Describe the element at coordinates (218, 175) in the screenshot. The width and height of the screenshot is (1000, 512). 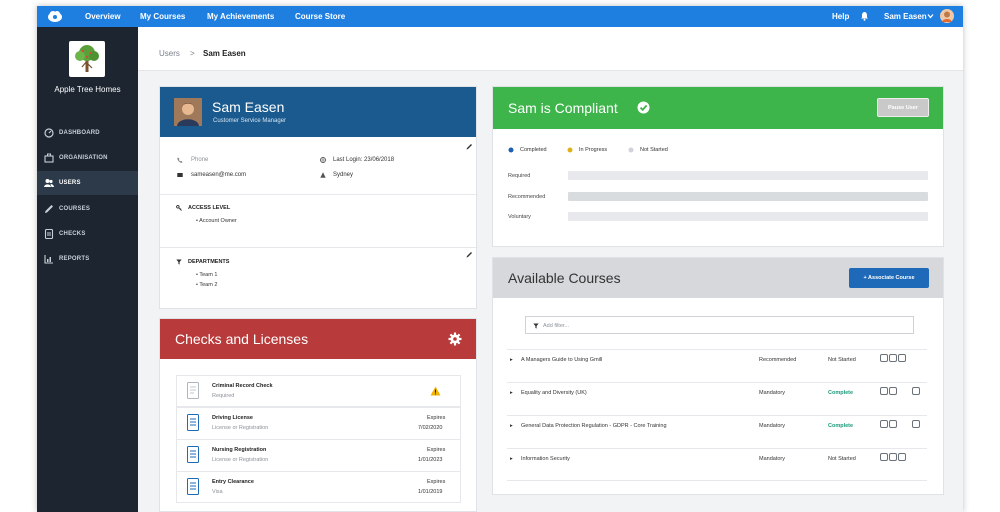
I see `email-value: sameasen@me.com` at that location.